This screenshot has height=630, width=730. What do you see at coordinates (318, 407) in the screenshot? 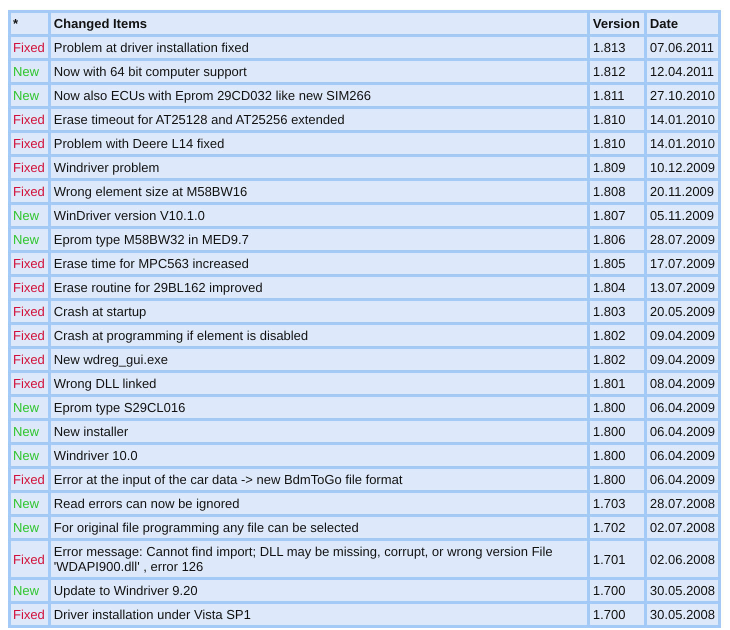
I see `item-cell: Eprom type S29CL016` at bounding box center [318, 407].